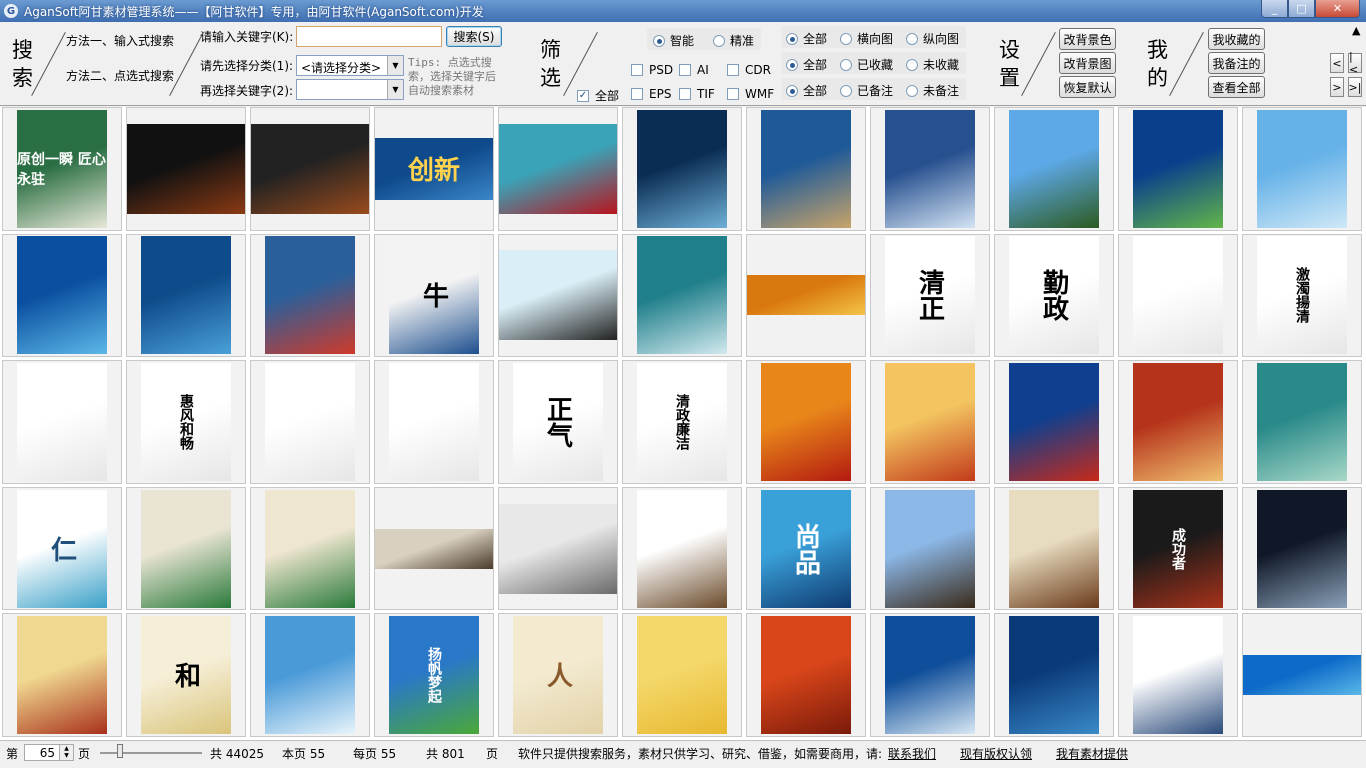 The image size is (1366, 768). Describe the element at coordinates (151, 753) in the screenshot. I see `page-slider-track` at that location.